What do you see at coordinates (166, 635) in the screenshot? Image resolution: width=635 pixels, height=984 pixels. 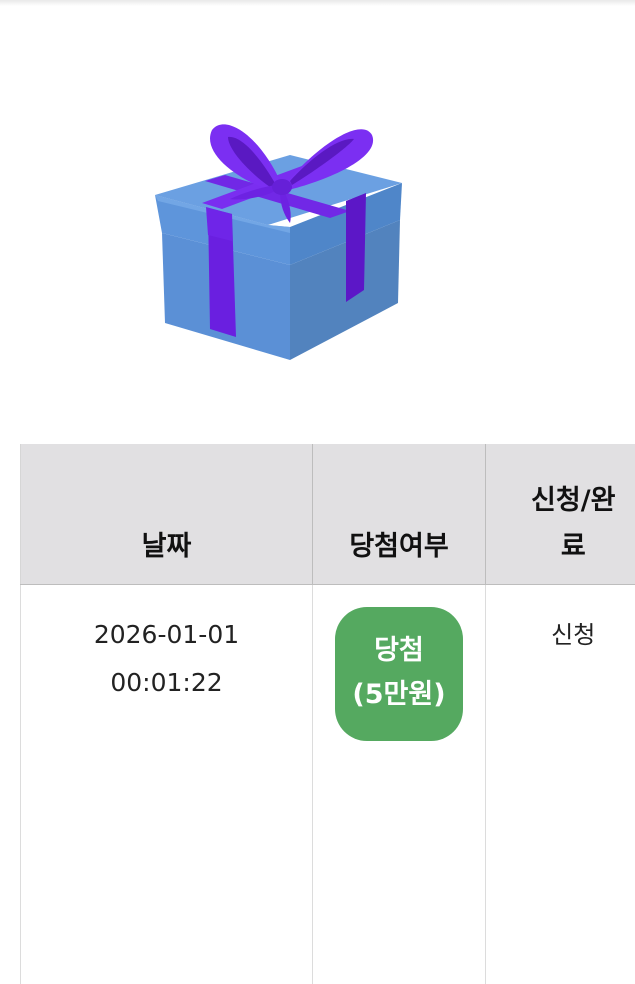 I see `date-value: 2026-01-01` at bounding box center [166, 635].